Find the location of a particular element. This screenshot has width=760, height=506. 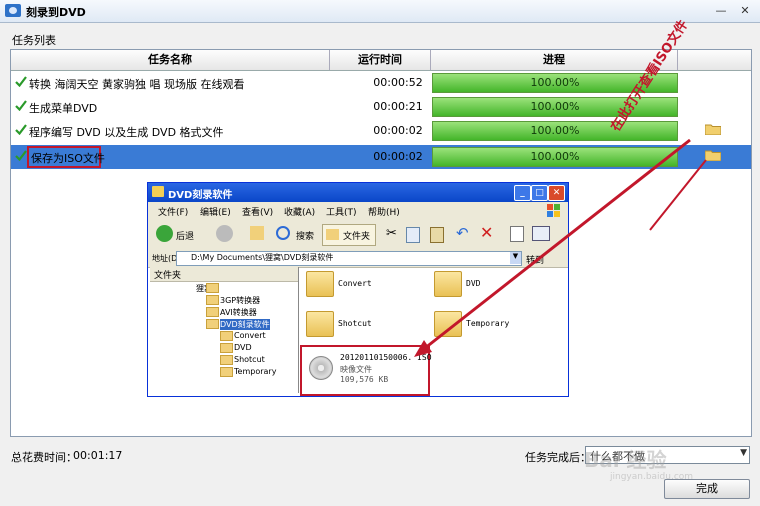

progress-value: 100.00% is located at coordinates (555, 156).